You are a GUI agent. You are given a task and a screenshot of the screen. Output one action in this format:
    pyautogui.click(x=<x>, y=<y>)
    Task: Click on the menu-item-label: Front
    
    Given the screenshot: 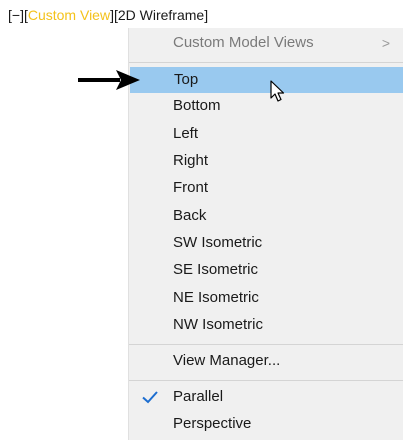 What is the action you would take?
    pyautogui.click(x=191, y=187)
    